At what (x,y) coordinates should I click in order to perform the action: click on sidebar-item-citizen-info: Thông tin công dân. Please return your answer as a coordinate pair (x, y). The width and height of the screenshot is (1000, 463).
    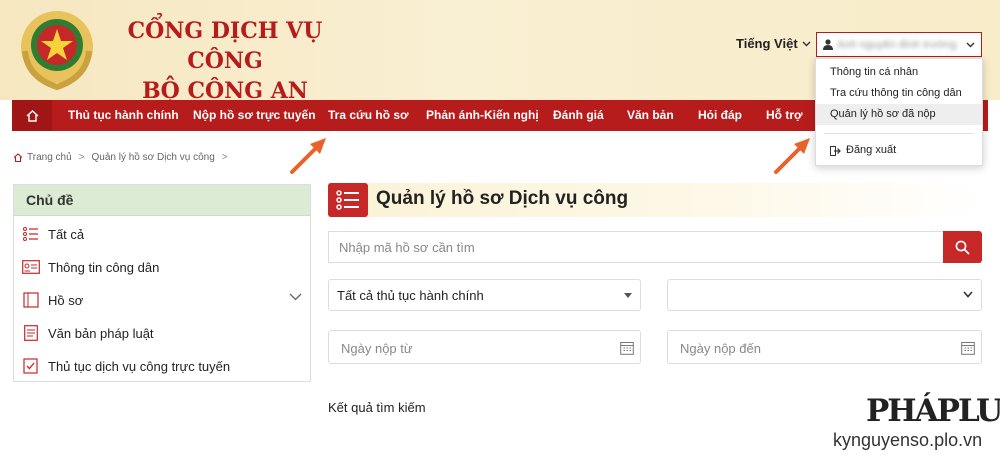
    Looking at the image, I should click on (162, 267).